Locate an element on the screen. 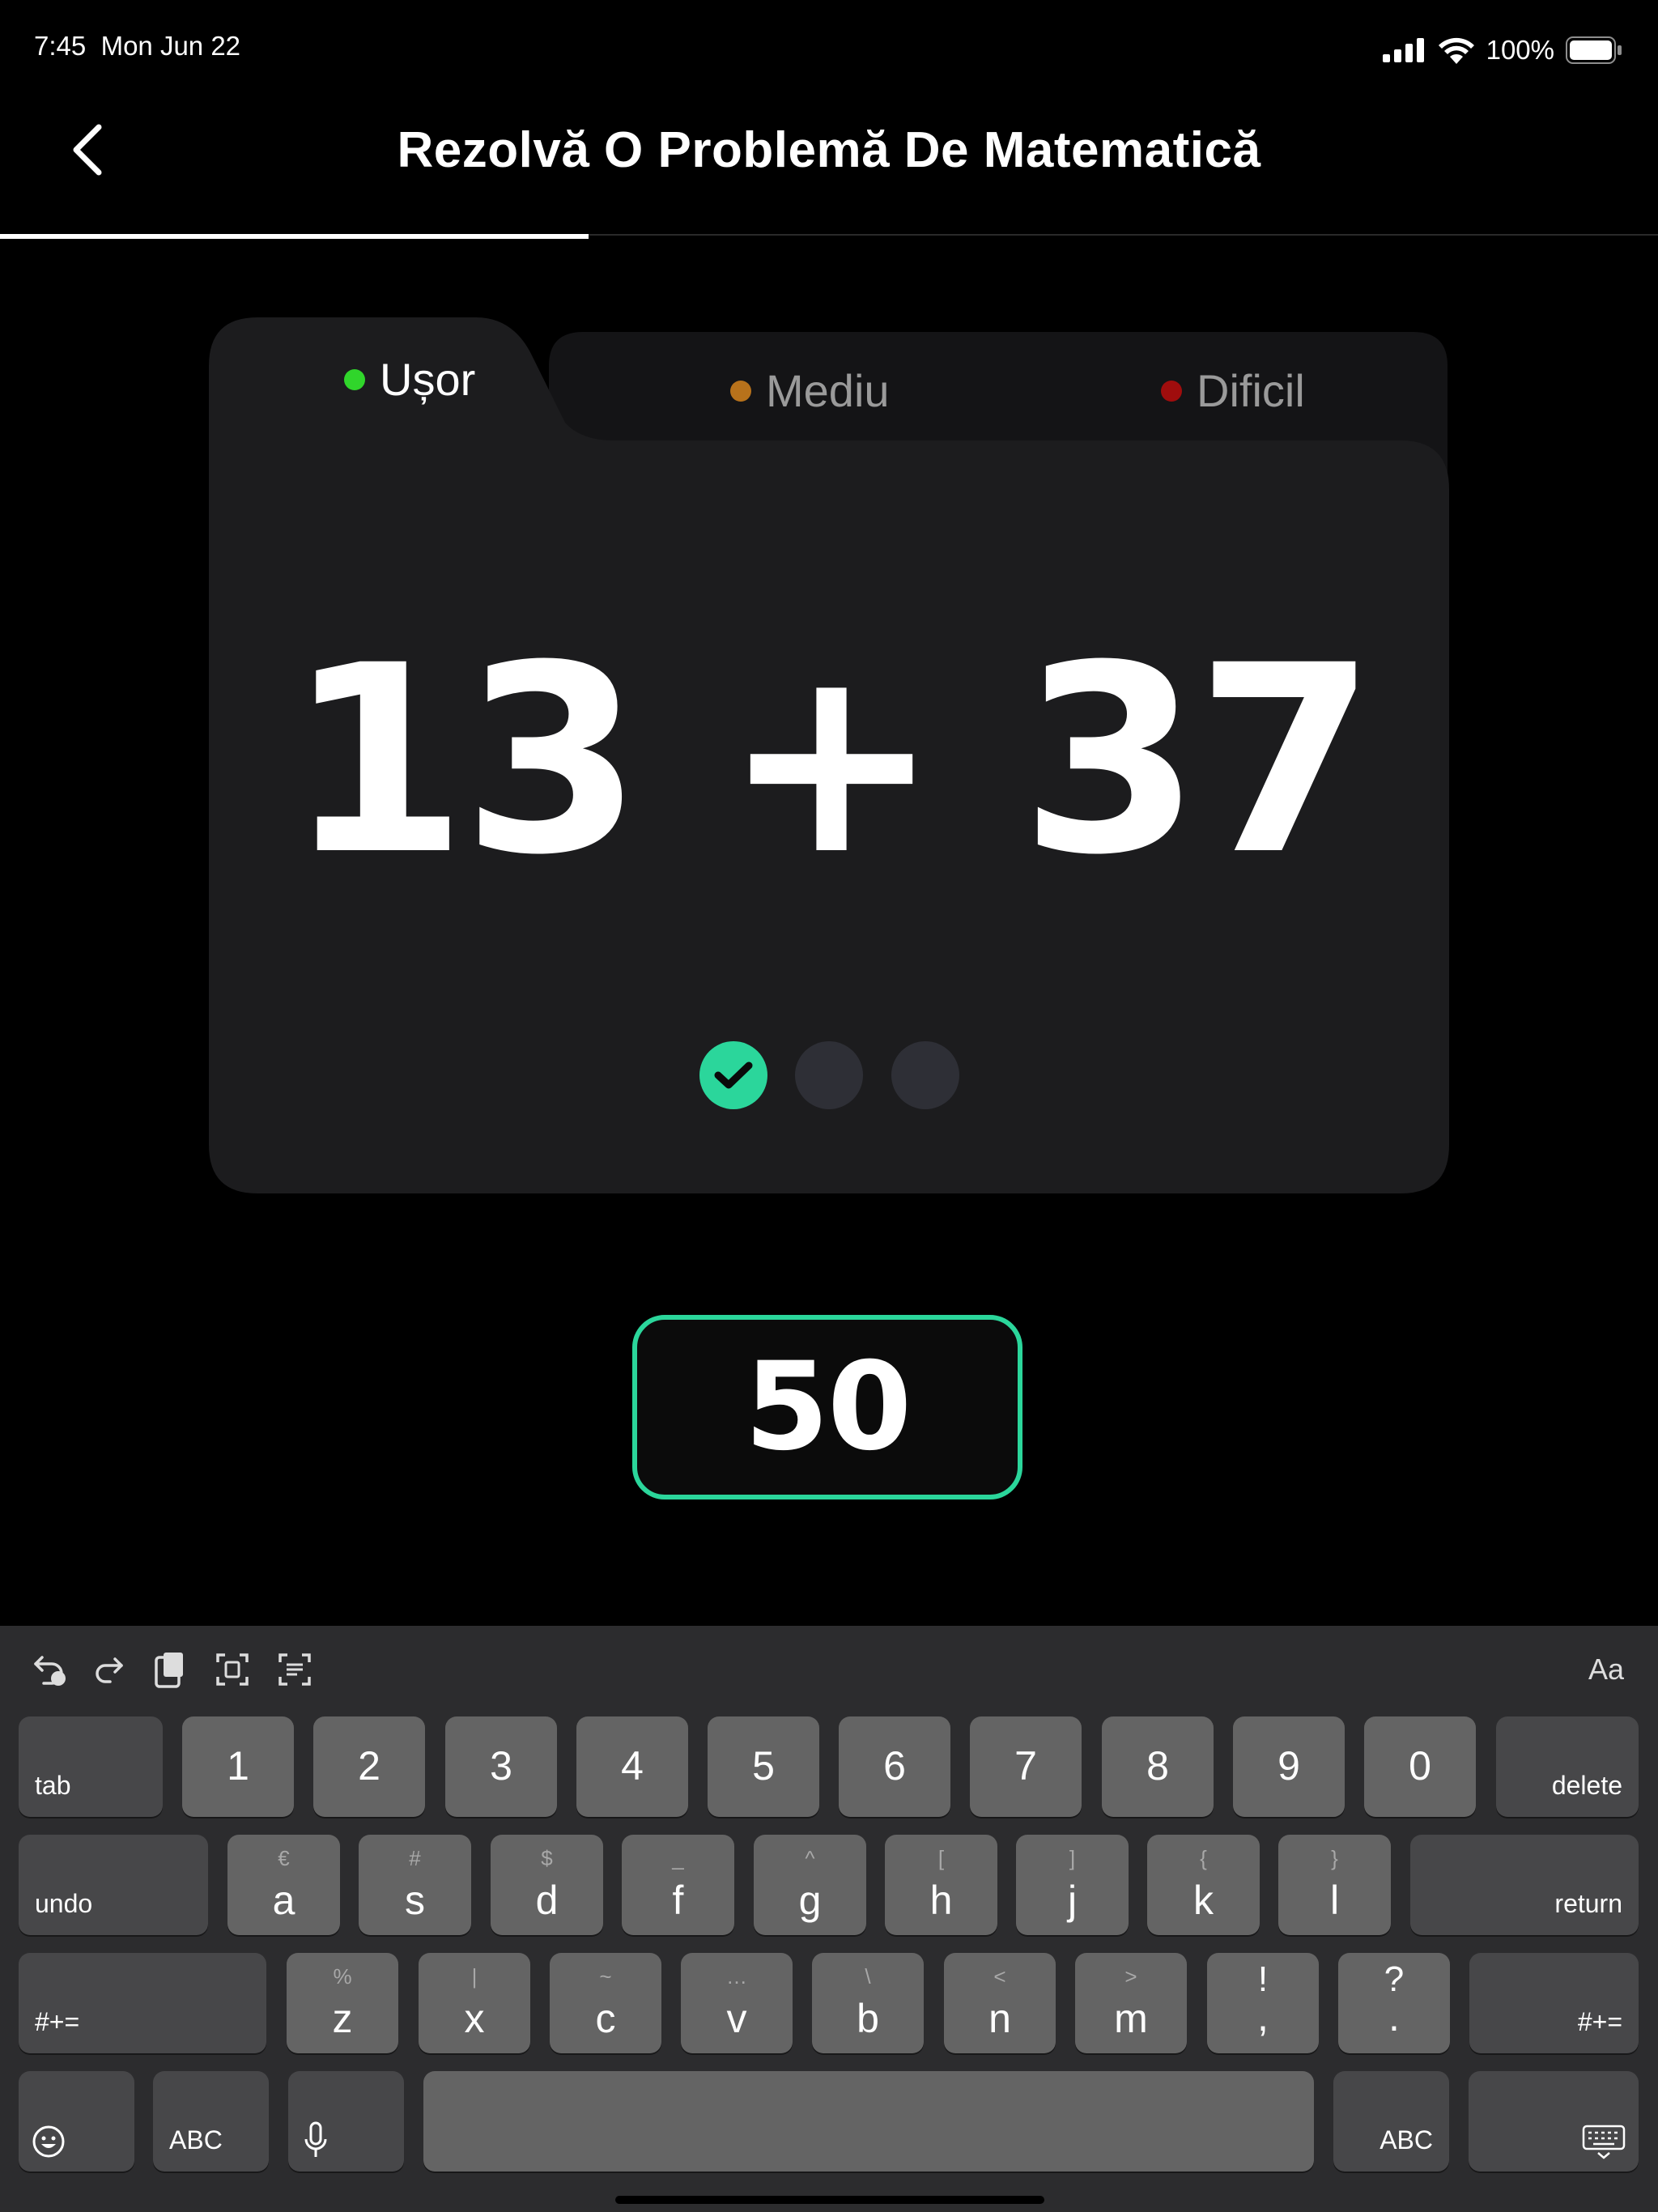 Image resolution: width=1658 pixels, height=2212 pixels. key-6: 6 is located at coordinates (894, 1766).